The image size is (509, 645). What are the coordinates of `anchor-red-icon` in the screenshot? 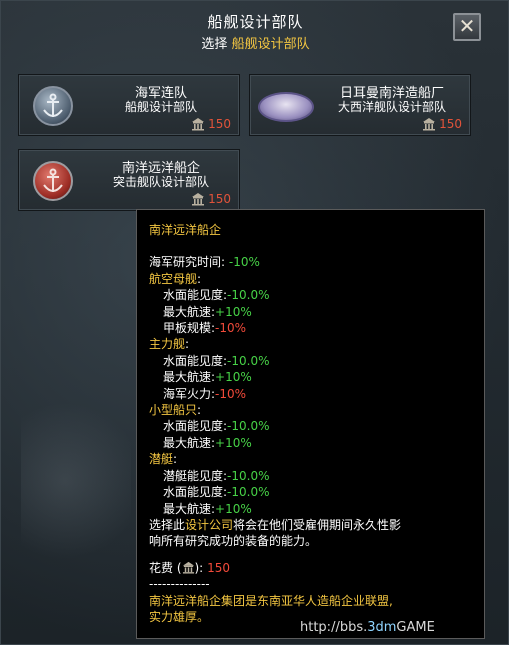 It's located at (53, 181).